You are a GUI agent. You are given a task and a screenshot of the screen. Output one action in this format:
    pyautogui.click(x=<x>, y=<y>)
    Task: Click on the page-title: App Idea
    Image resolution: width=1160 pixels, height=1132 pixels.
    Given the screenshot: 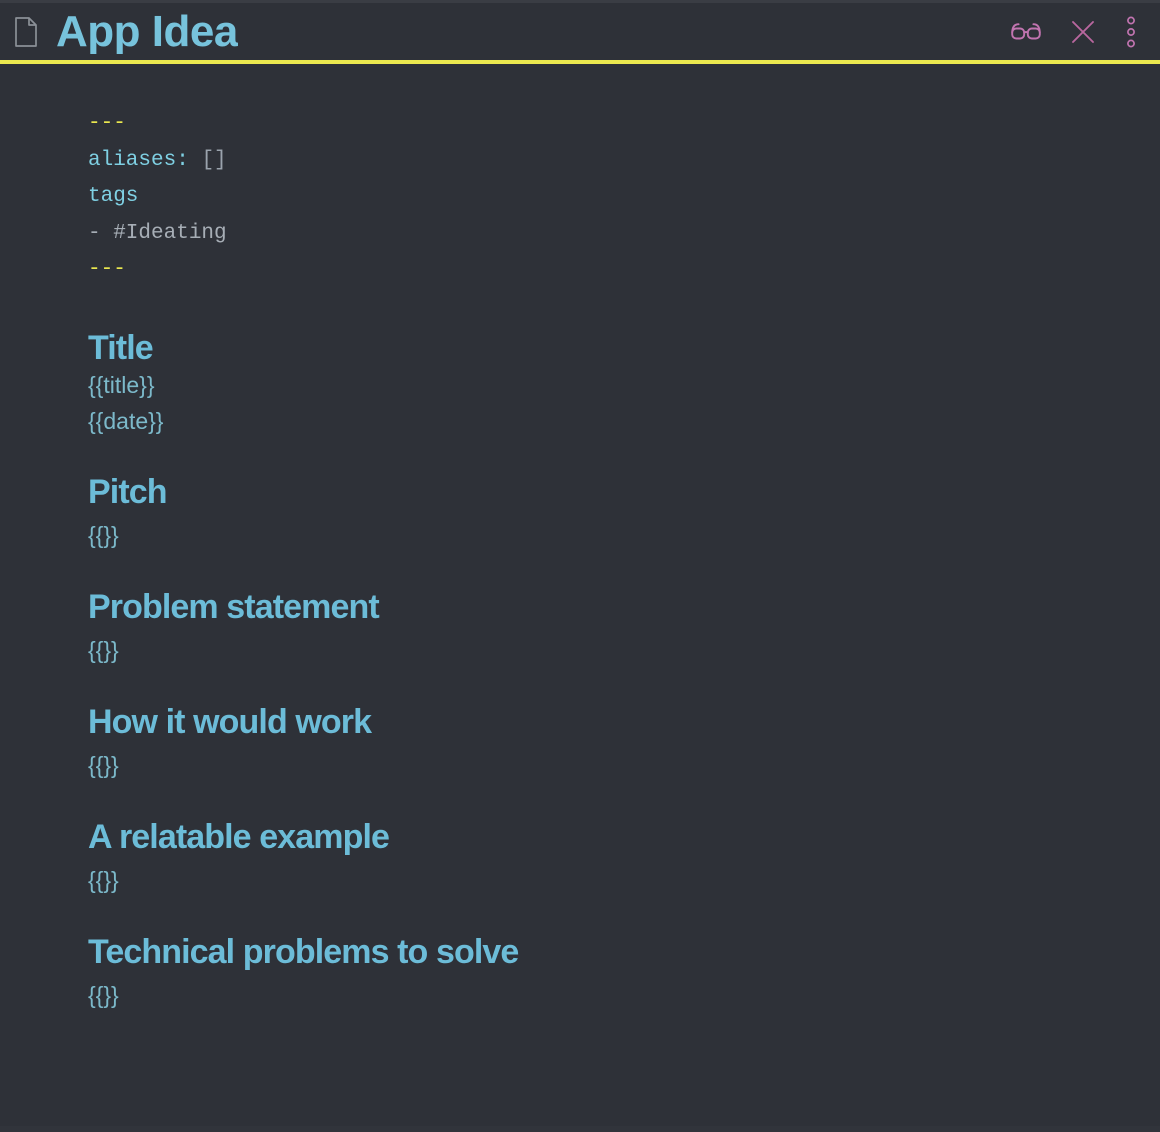 What is the action you would take?
    pyautogui.click(x=147, y=31)
    